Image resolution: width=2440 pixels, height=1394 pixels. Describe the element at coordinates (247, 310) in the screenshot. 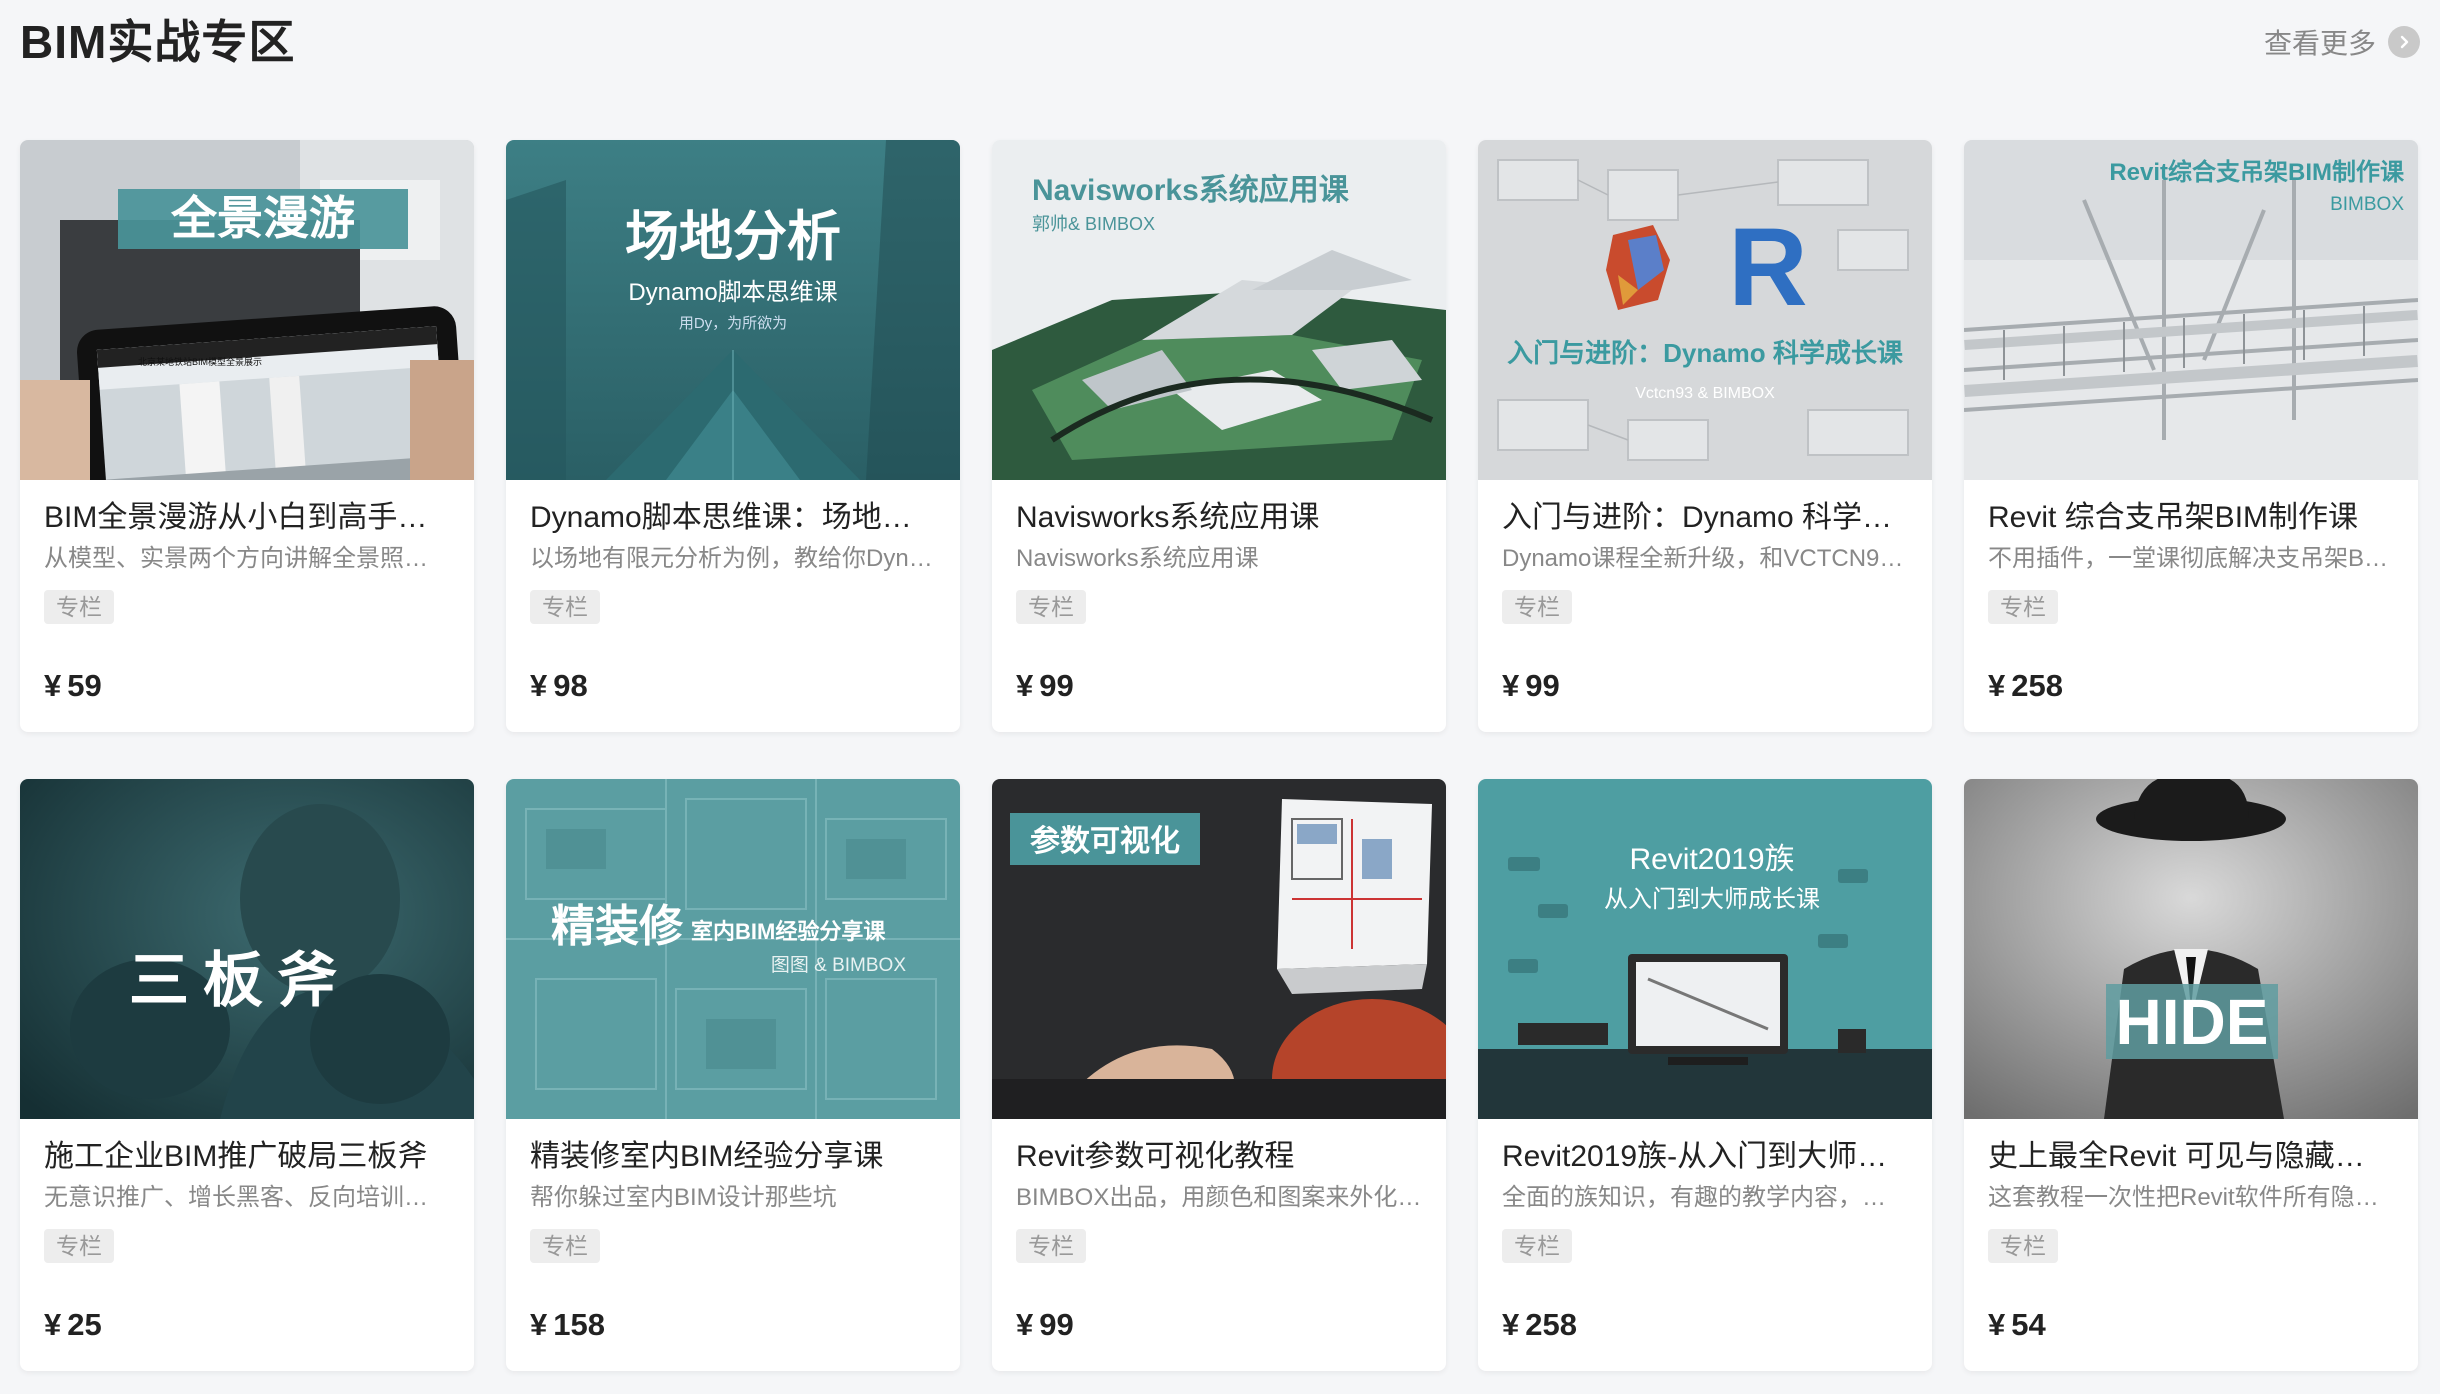

I see `course-cover-image: 全景漫游 北京某地铁站BIM模型全景展示` at that location.